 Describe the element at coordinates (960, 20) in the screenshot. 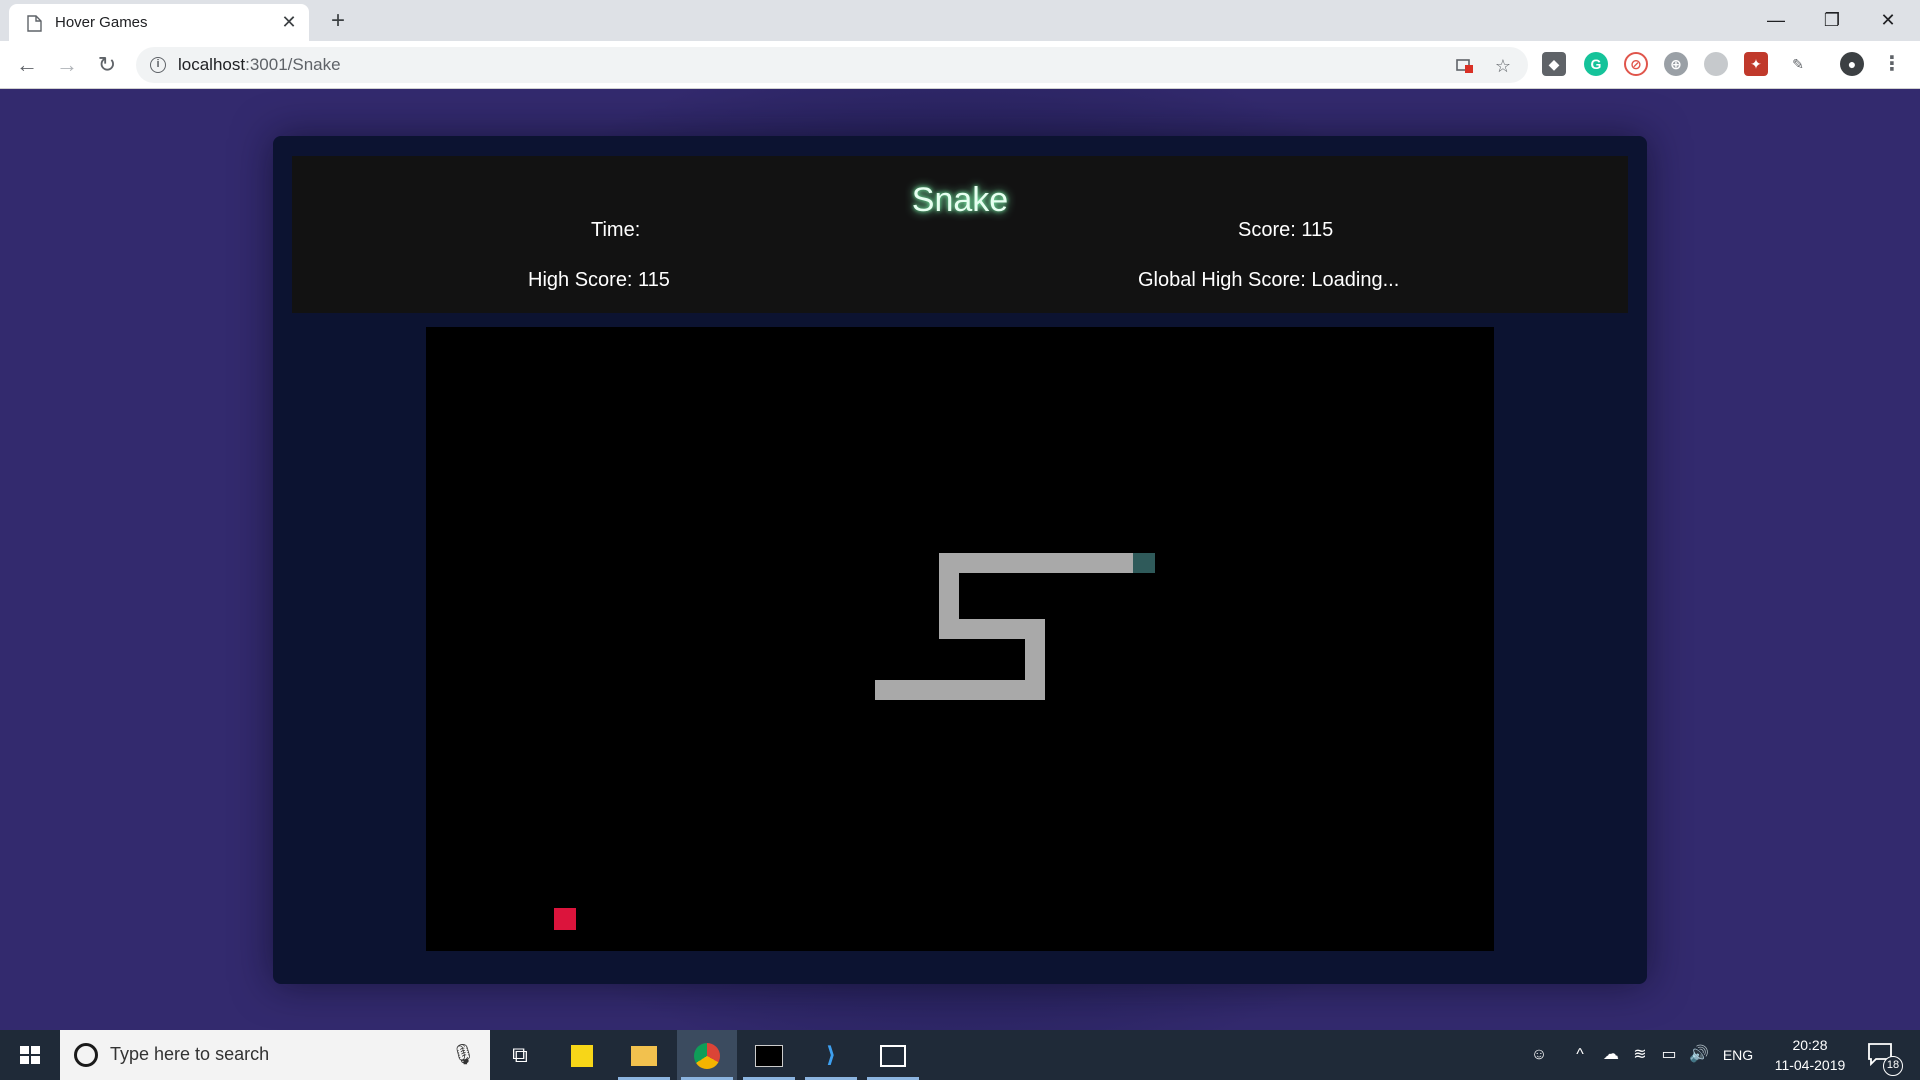

I see `browser-tab-bar: Hover Games ✕ + — ❐ ✕` at that location.